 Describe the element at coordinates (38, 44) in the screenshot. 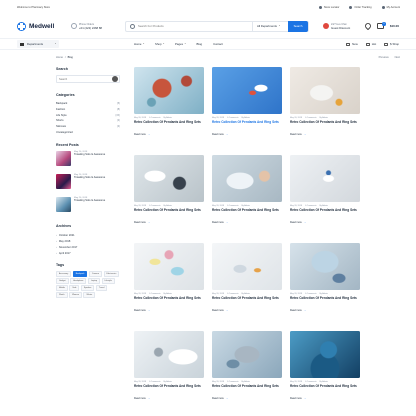

I see `departments-button: Departments ▾` at that location.